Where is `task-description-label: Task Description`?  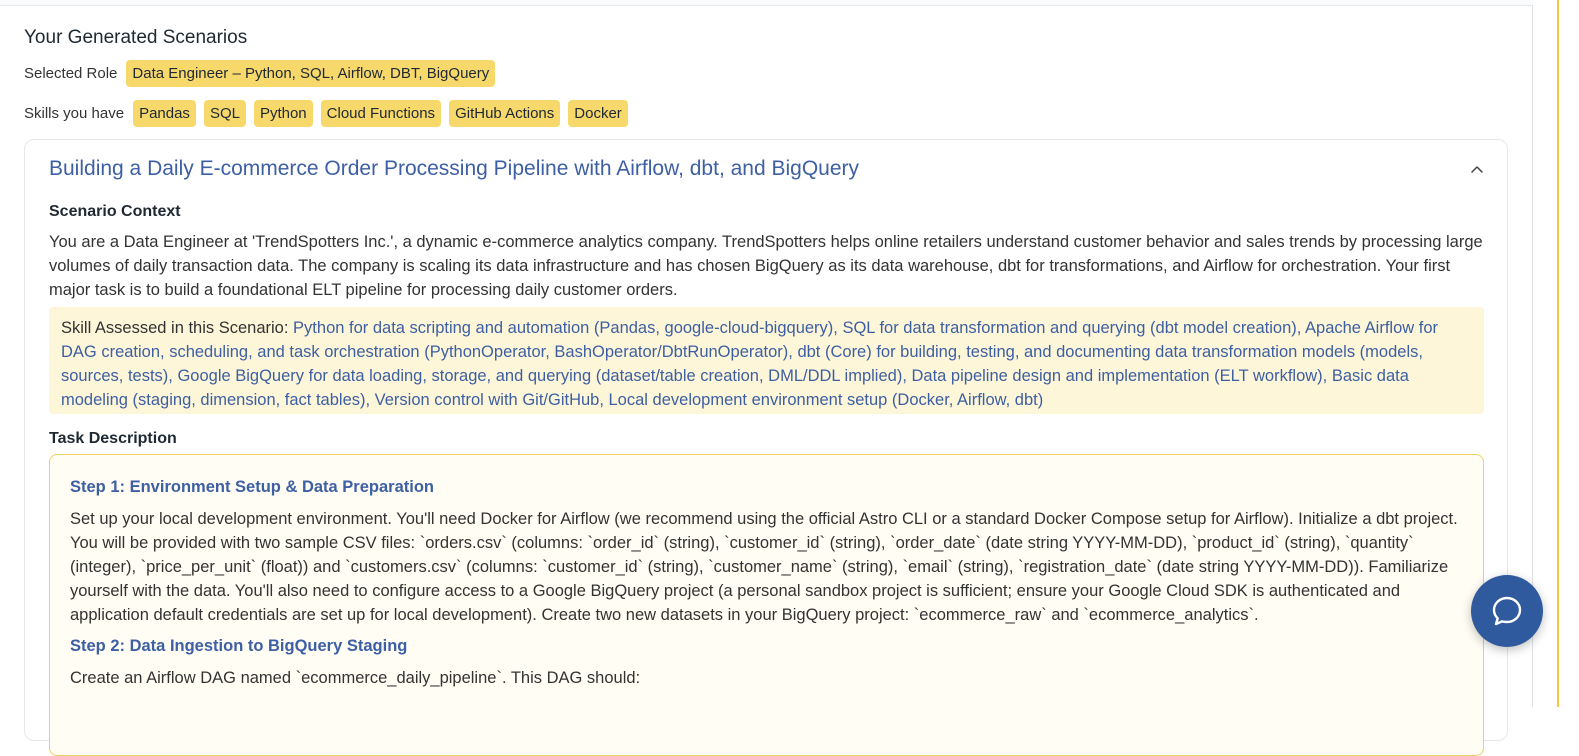 task-description-label: Task Description is located at coordinates (113, 438).